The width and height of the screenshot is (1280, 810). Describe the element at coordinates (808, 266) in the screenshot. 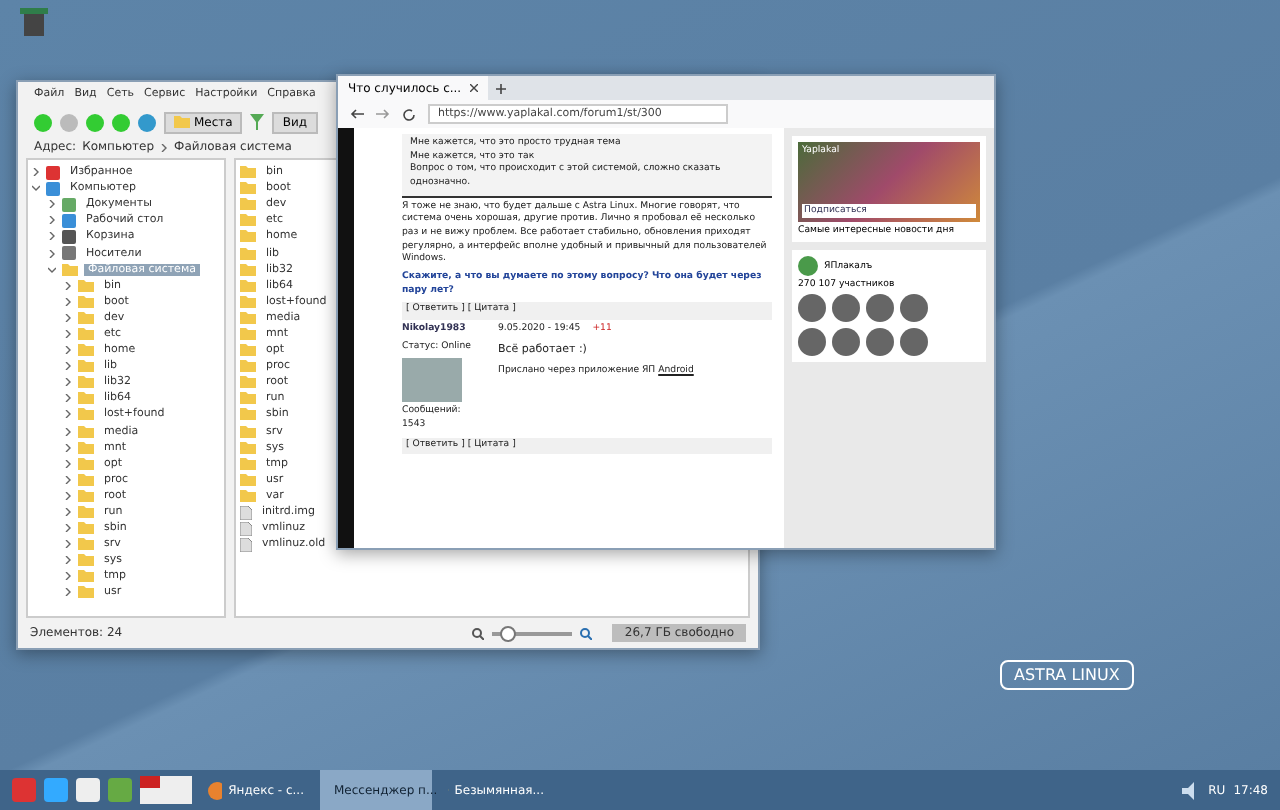

I see `group-avatar-icon` at that location.